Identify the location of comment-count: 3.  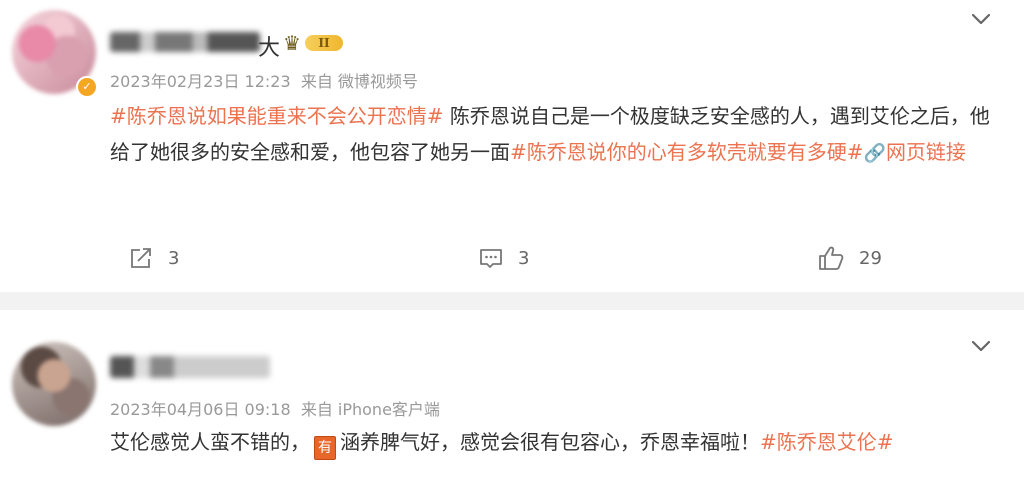
(524, 258).